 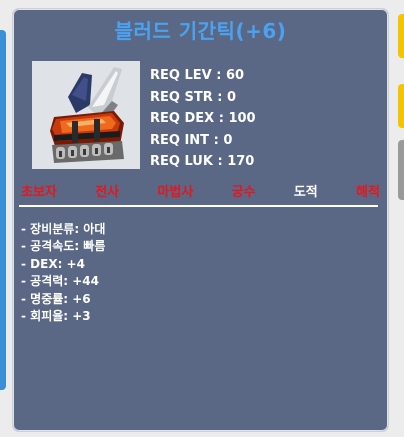 What do you see at coordinates (241, 161) in the screenshot?
I see `req-luk-value: 170` at bounding box center [241, 161].